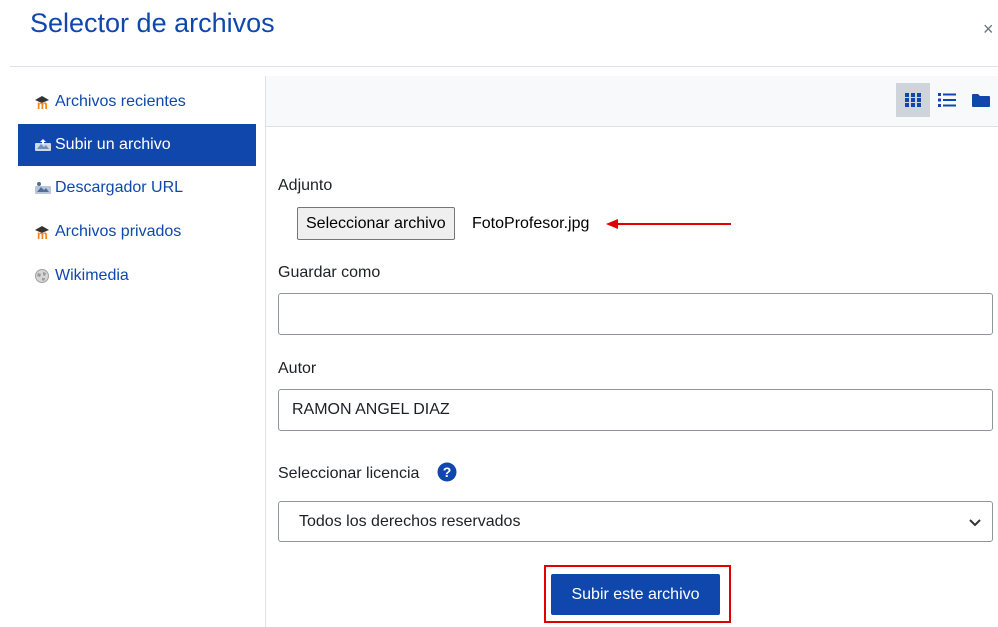  Describe the element at coordinates (44, 276) in the screenshot. I see `wikimedia-icon` at that location.